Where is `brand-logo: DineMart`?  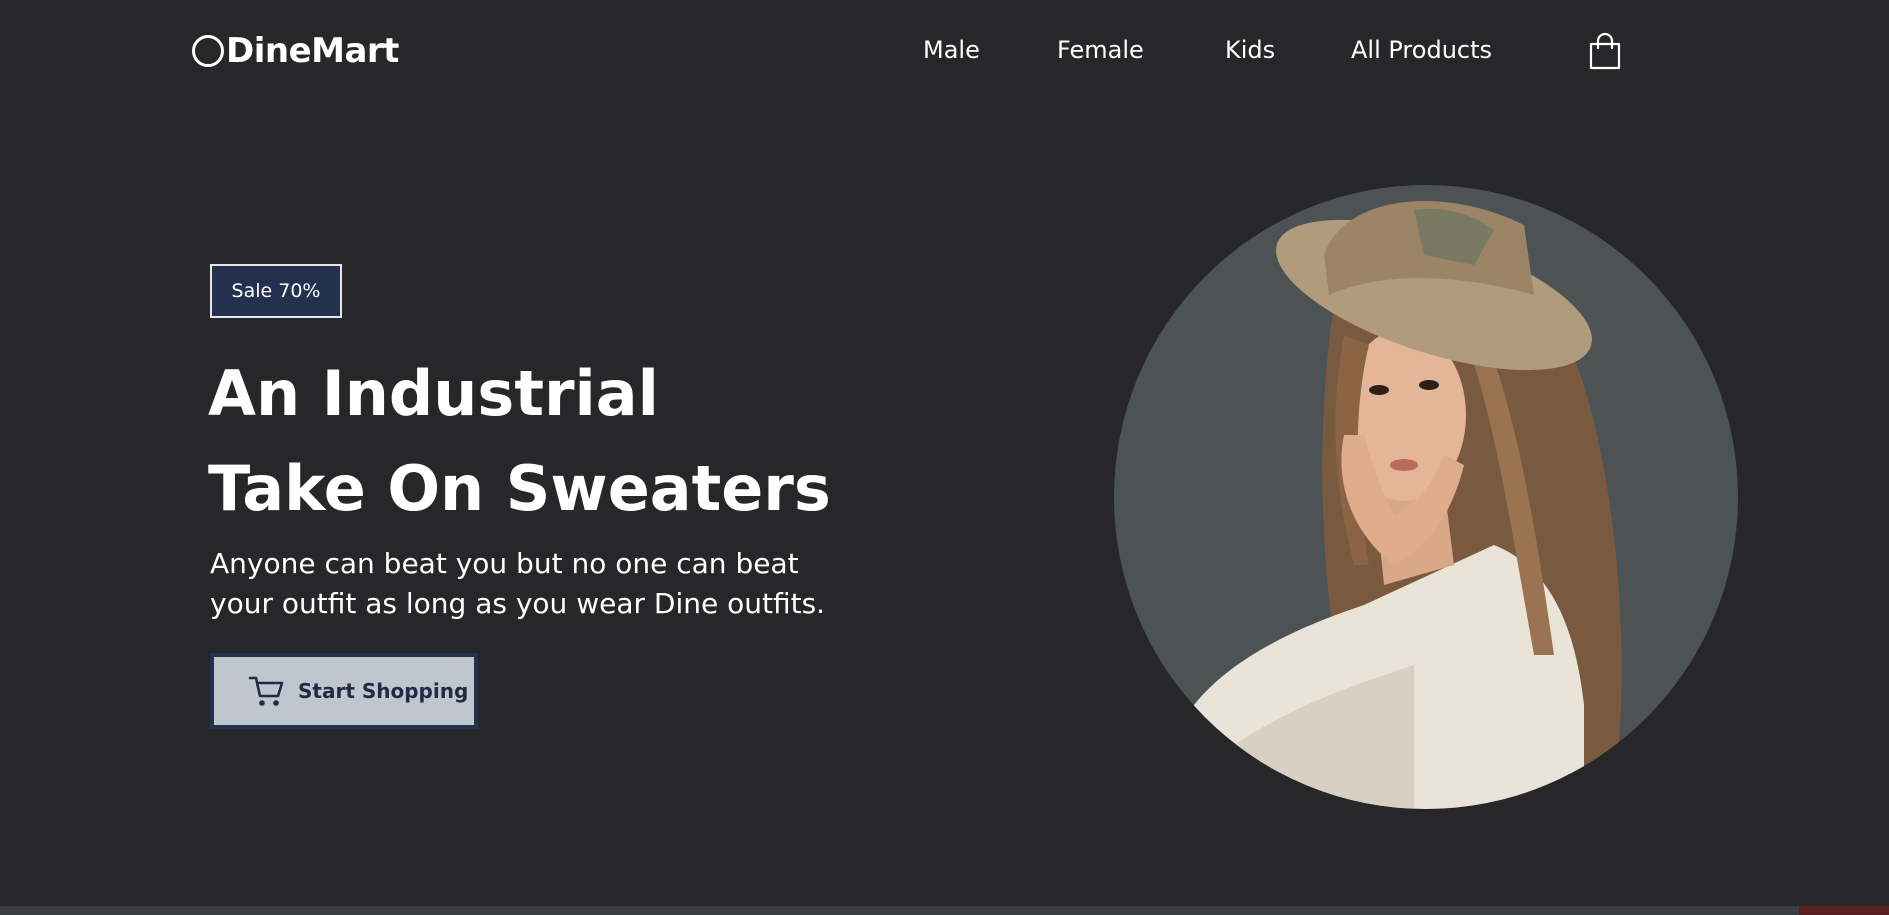 brand-logo: DineMart is located at coordinates (295, 51).